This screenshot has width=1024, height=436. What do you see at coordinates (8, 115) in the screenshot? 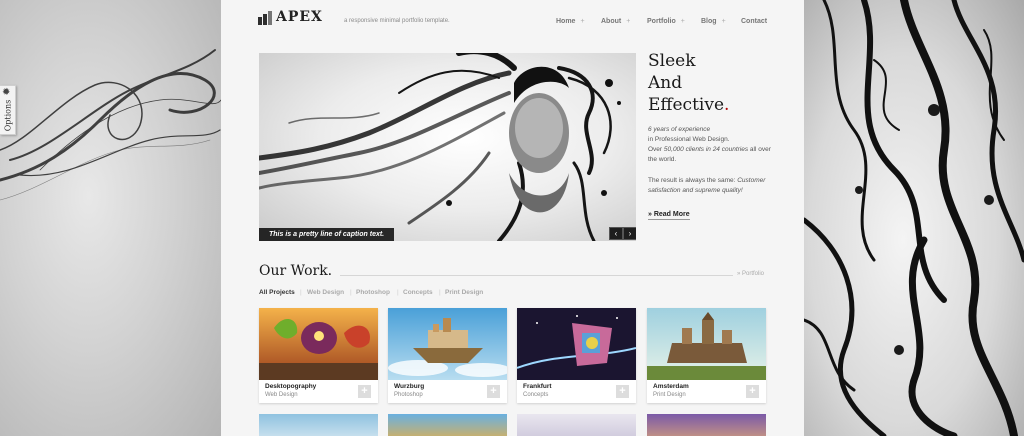
I see `options-label: Options` at bounding box center [8, 115].